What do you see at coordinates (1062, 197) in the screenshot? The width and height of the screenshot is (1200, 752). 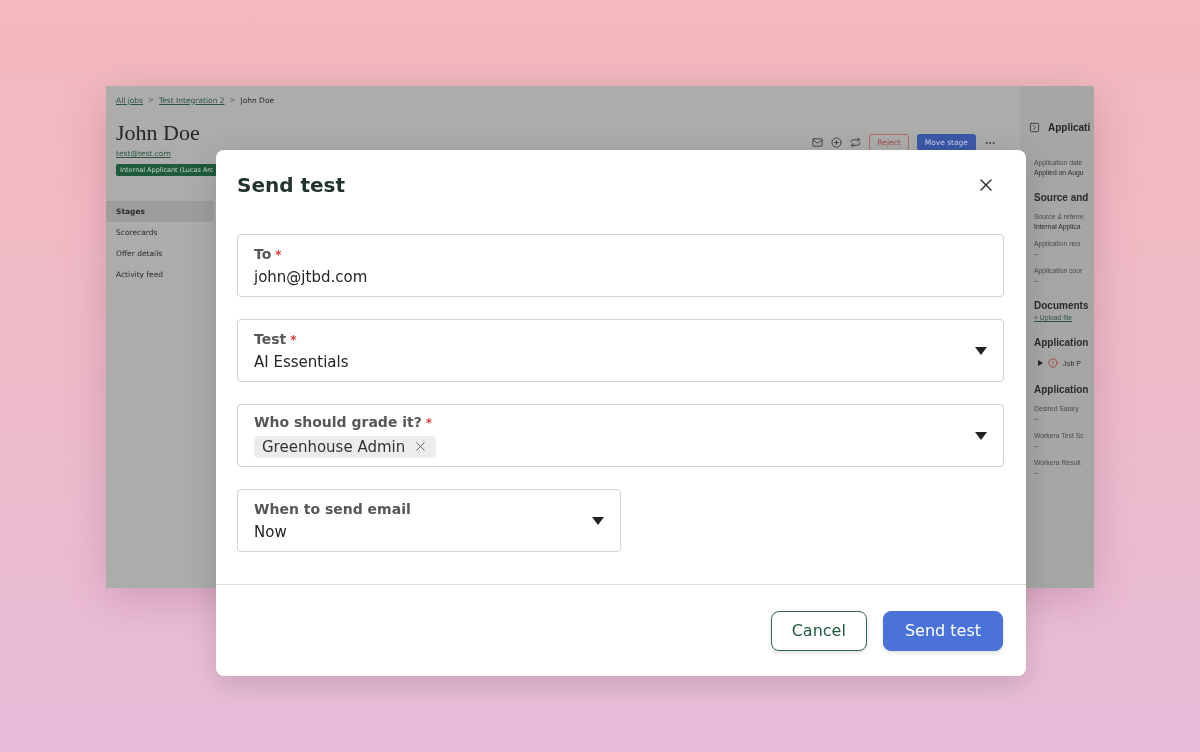 I see `section-heading: Source and` at bounding box center [1062, 197].